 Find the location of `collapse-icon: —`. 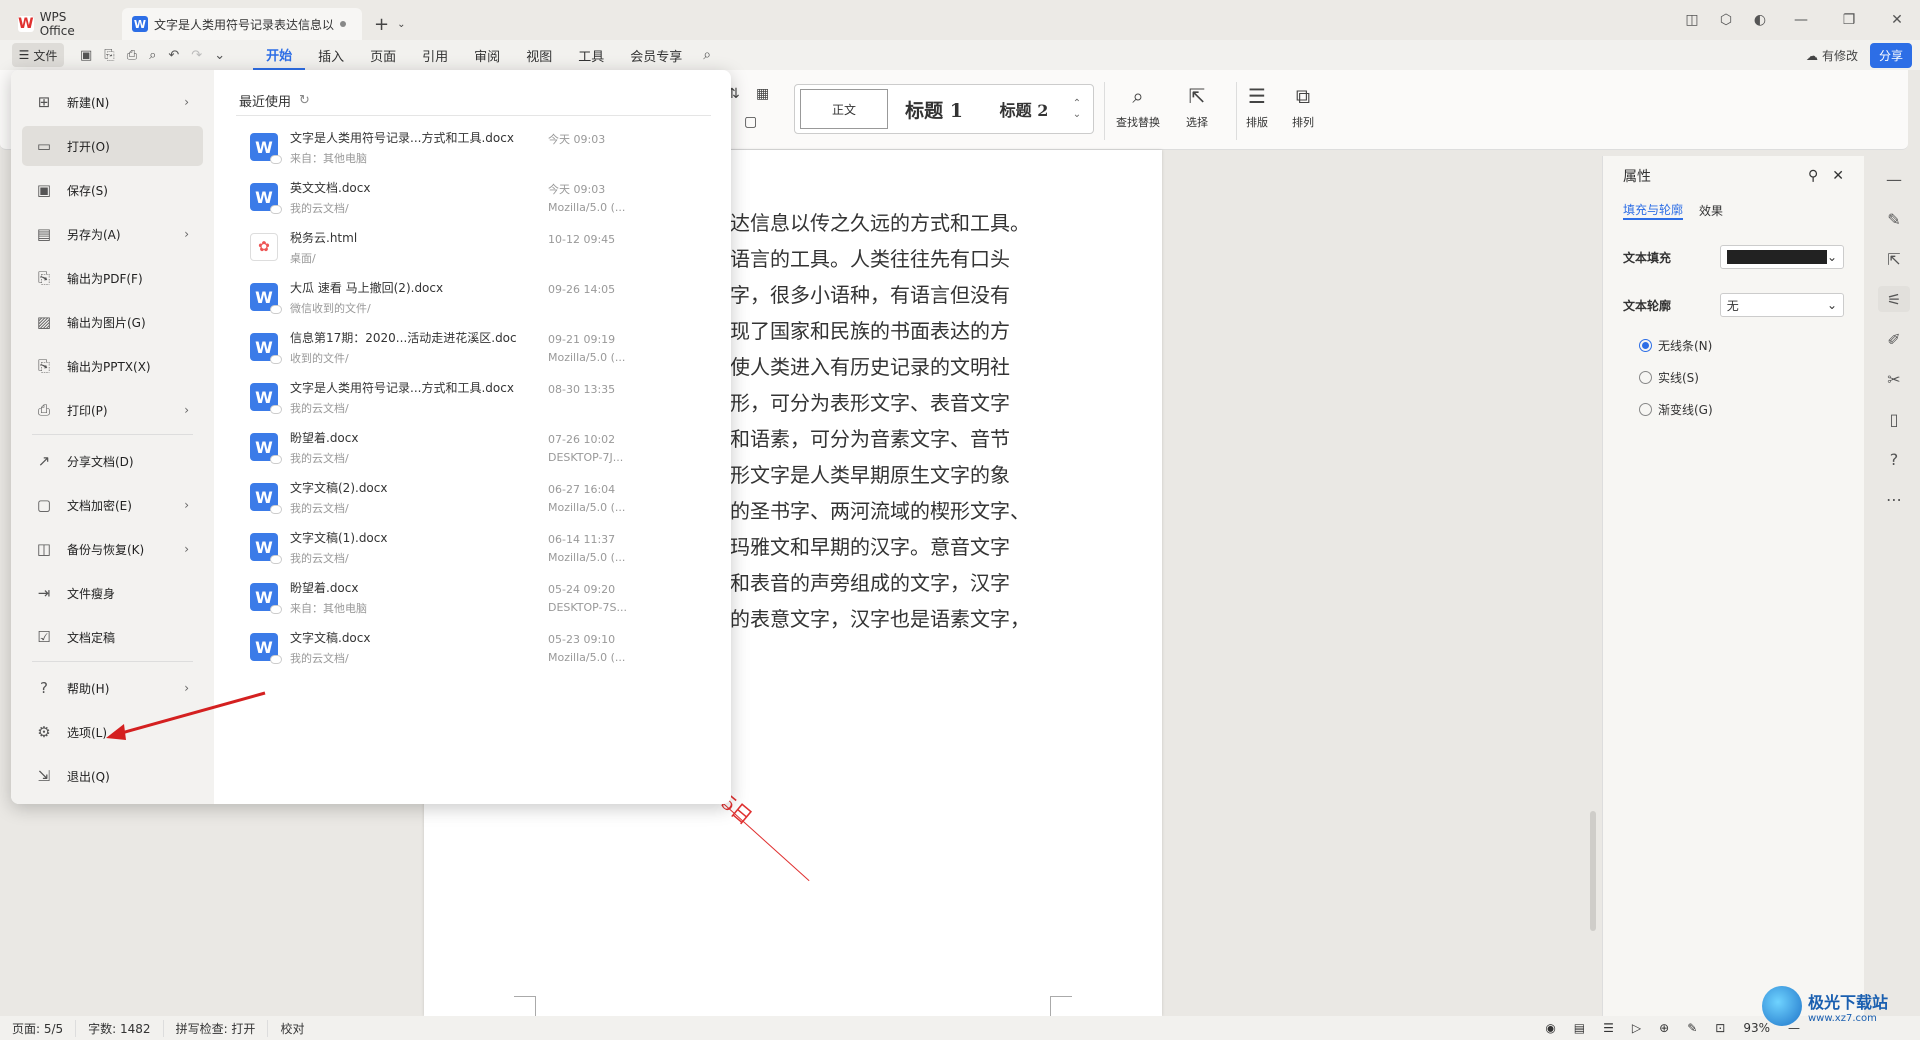

collapse-icon: — is located at coordinates (1894, 179).